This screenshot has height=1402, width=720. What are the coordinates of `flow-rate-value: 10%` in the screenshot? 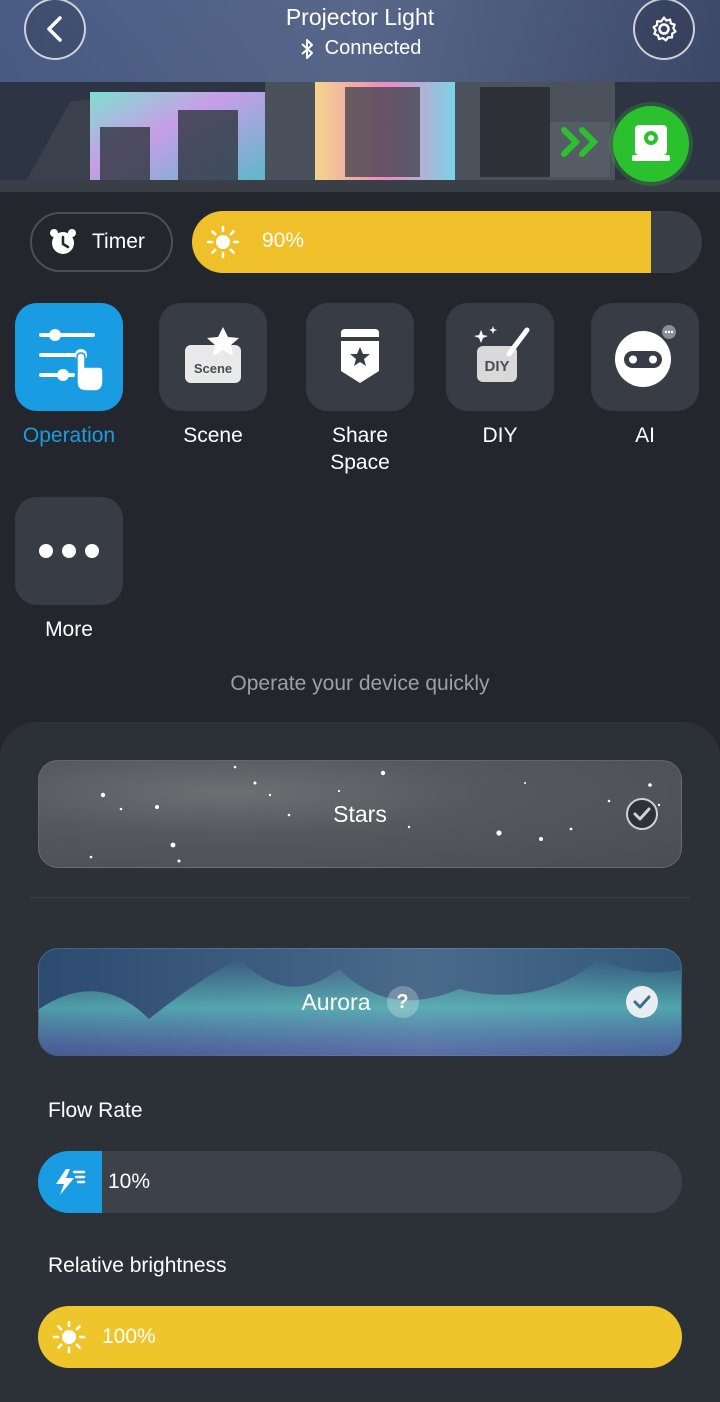 It's located at (129, 1181).